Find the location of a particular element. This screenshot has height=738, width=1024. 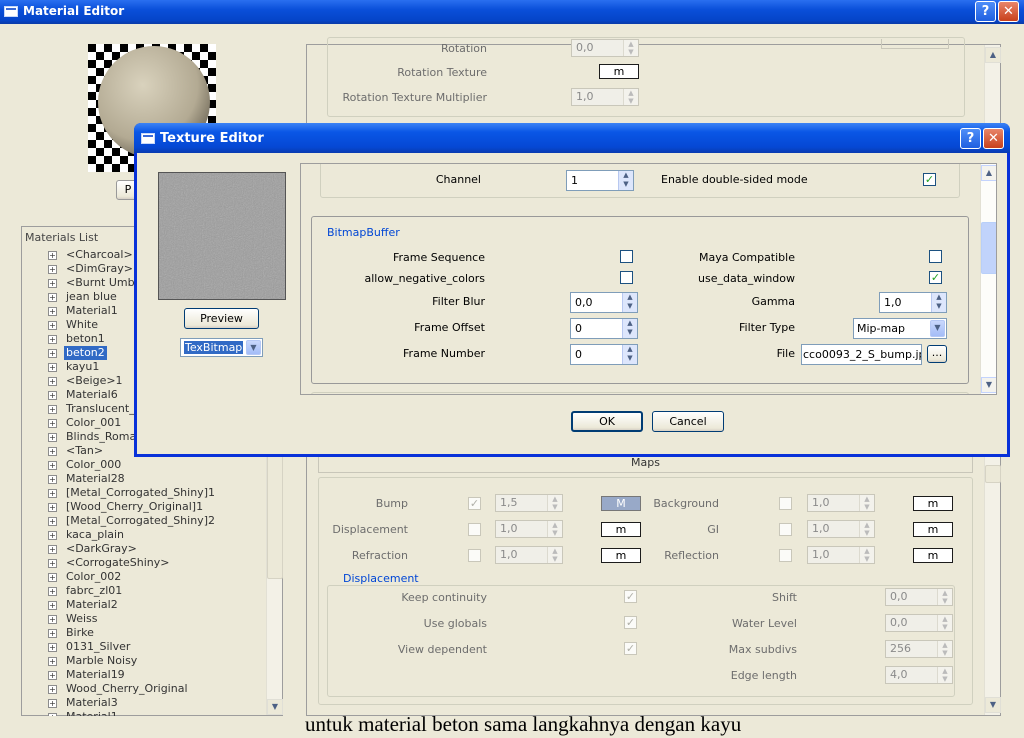

material-list-item: + Birke is located at coordinates (144, 633).